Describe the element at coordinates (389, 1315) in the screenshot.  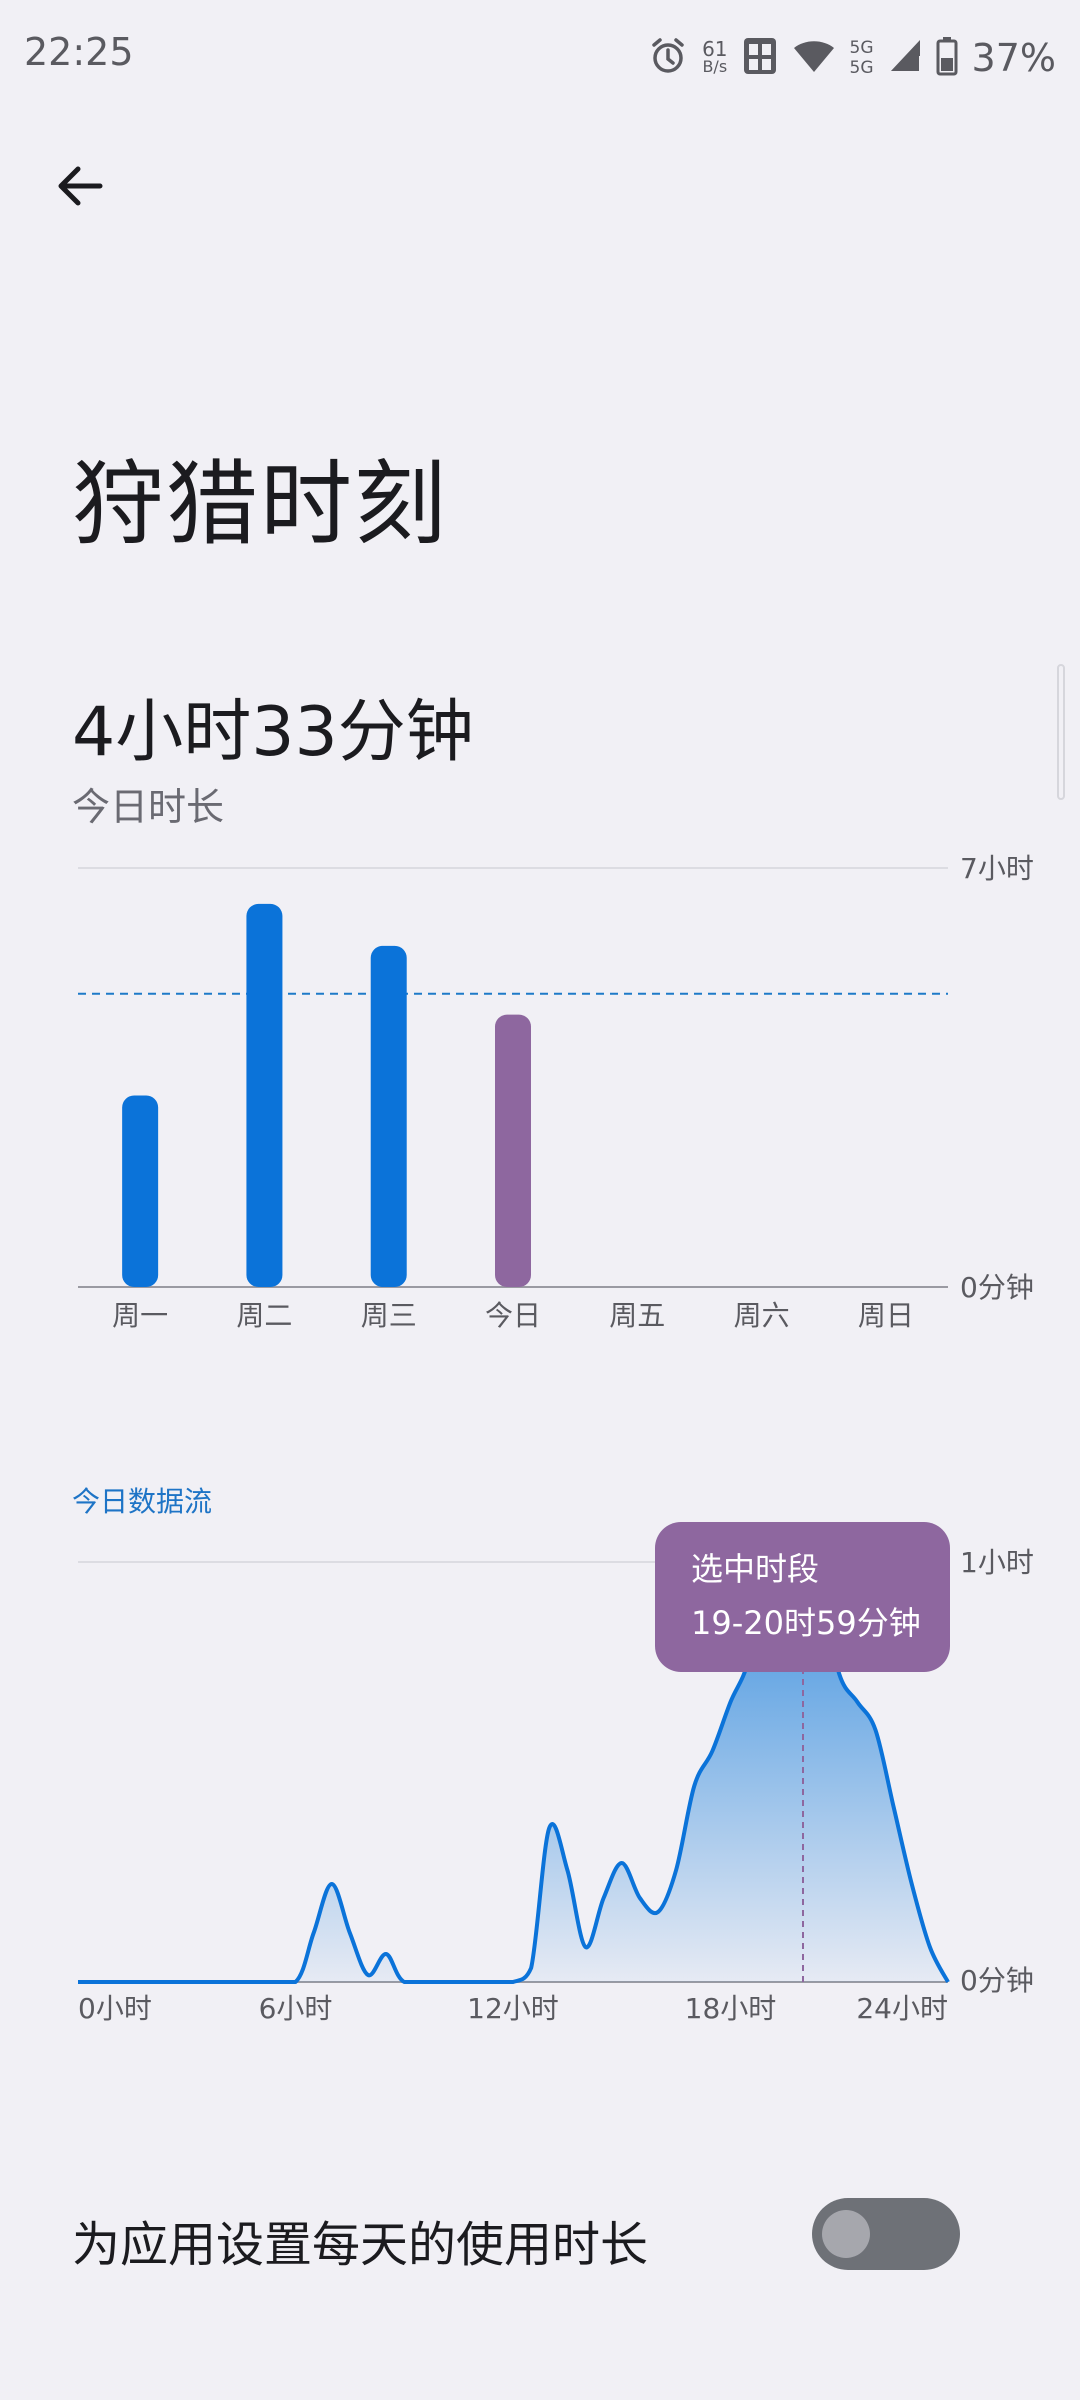
I see `weekly-day-label: 周三` at that location.